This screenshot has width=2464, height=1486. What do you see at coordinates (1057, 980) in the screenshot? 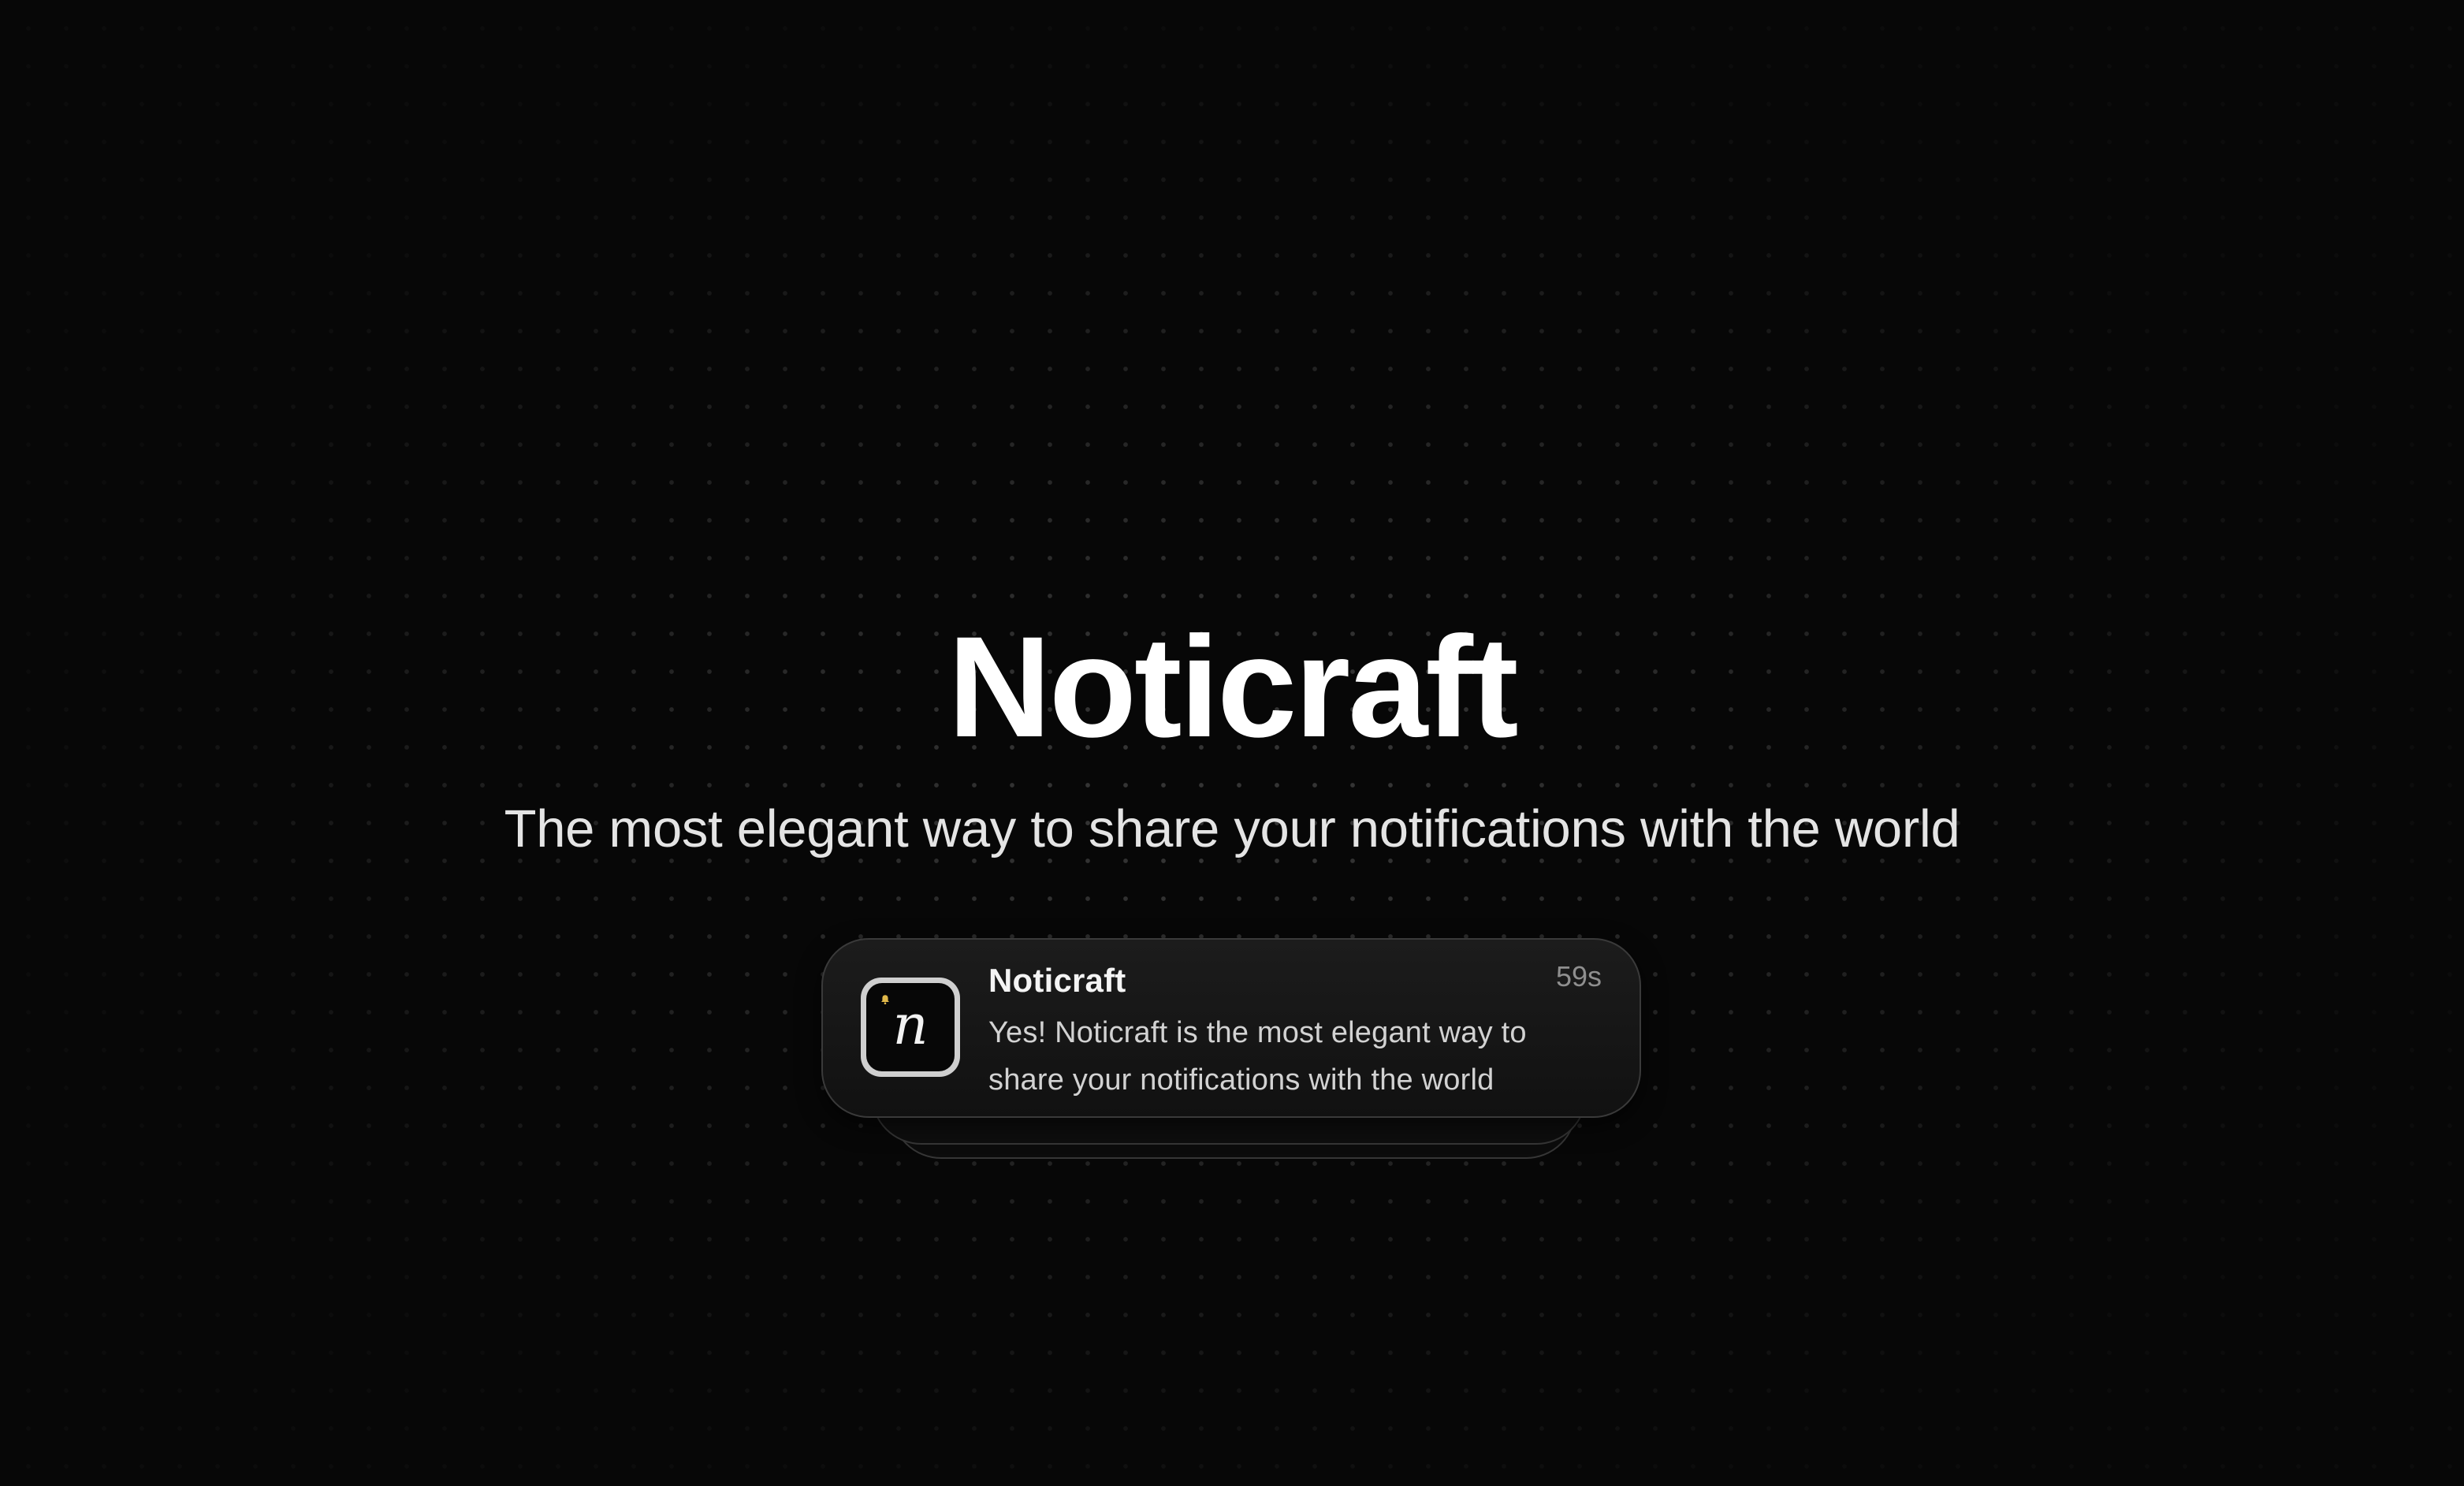
I see `notification-title: Noticraft` at bounding box center [1057, 980].